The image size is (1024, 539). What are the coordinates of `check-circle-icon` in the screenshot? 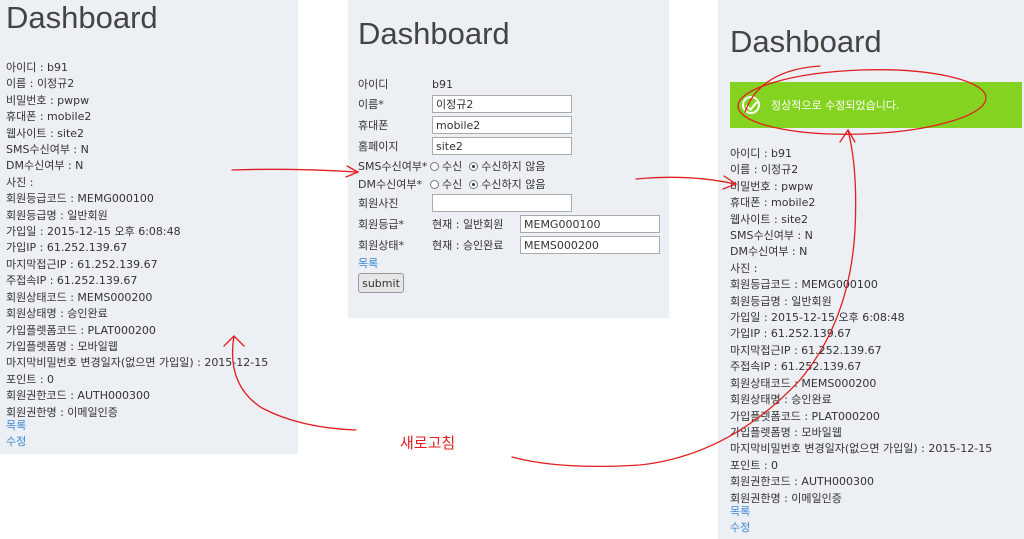 It's located at (751, 105).